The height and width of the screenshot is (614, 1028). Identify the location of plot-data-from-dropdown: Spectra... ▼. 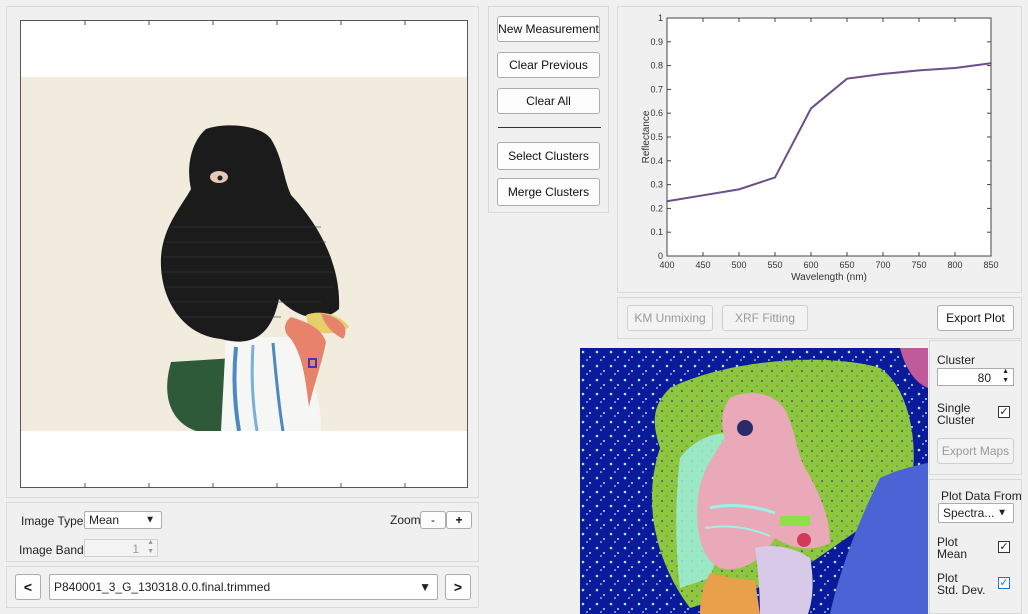
(976, 513).